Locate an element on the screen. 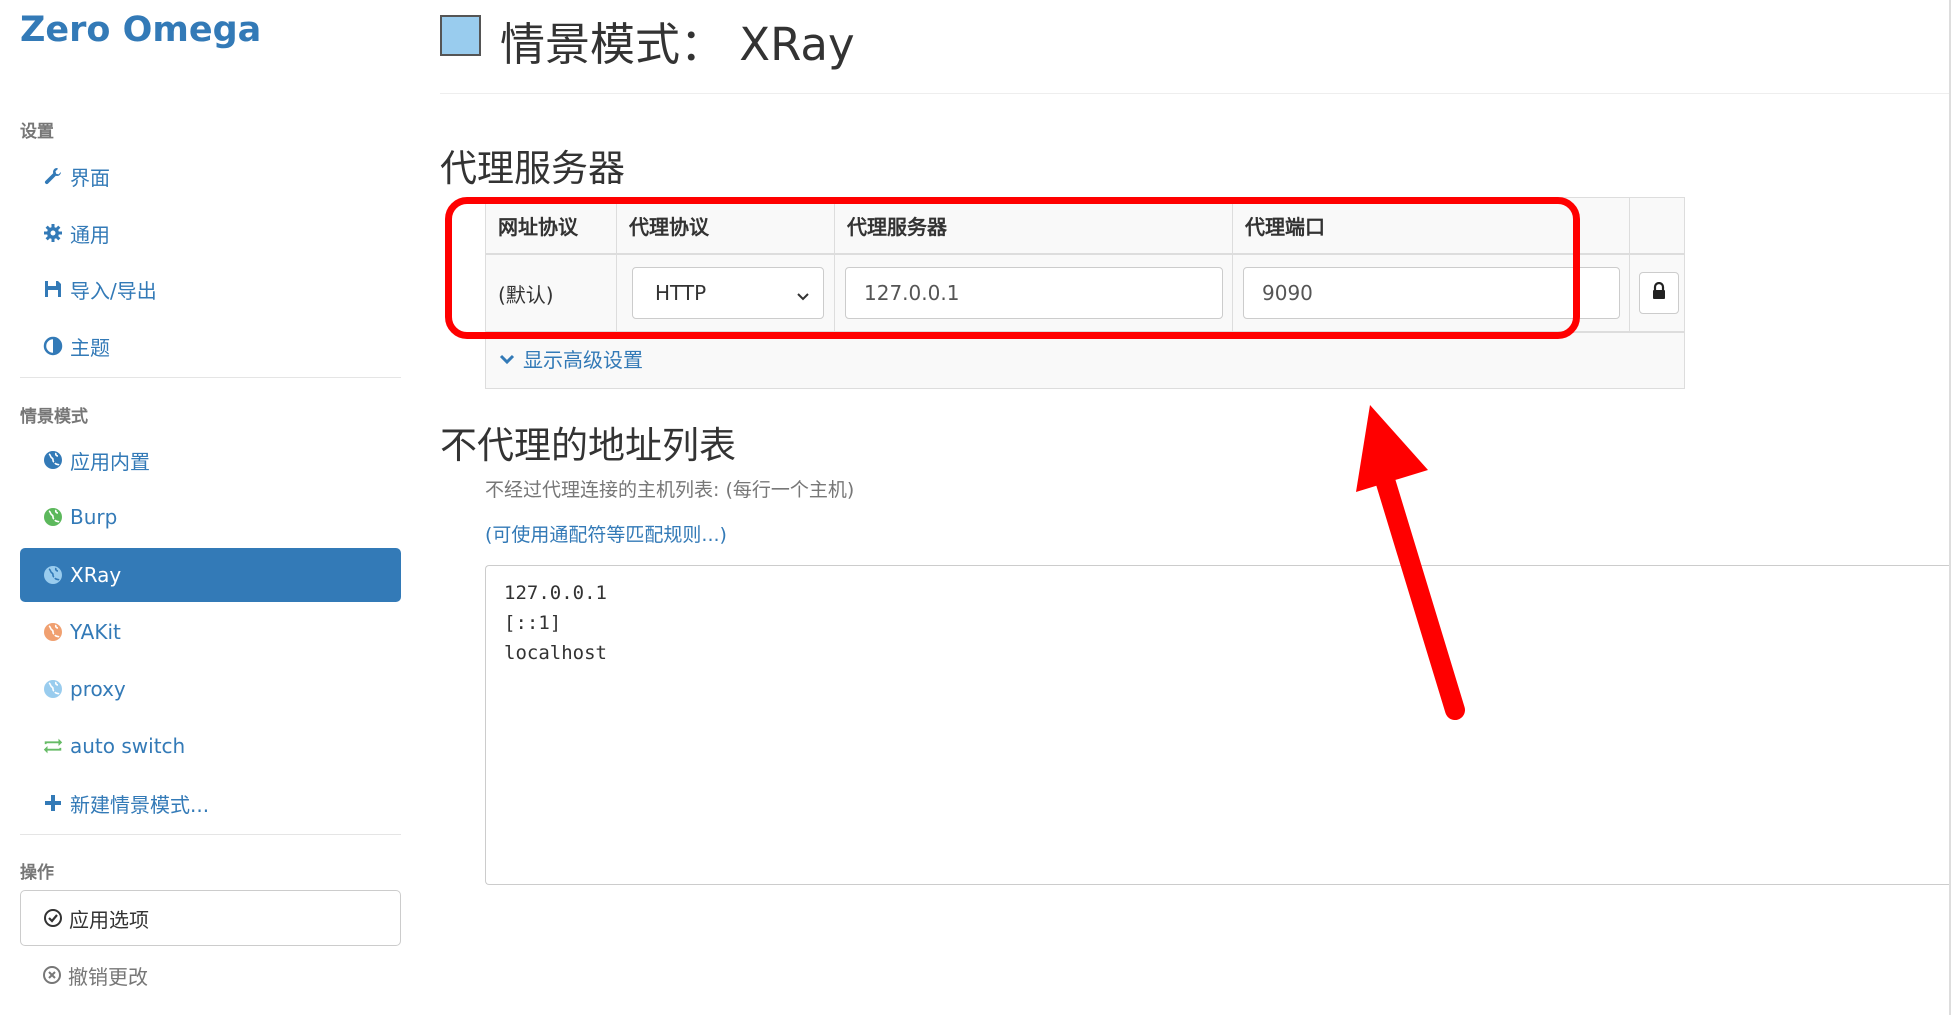 The height and width of the screenshot is (1015, 1951). show-advanced-link: 显示高级设置 is located at coordinates (571, 358).